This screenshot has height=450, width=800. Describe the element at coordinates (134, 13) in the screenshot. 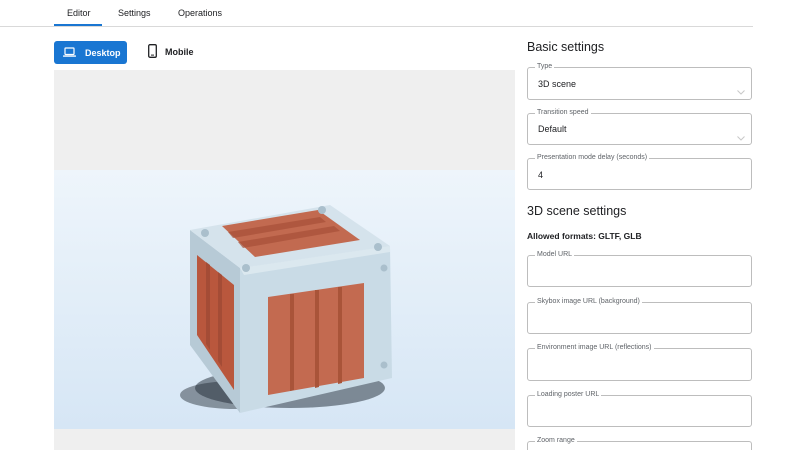

I see `tab-settings: Settings` at that location.